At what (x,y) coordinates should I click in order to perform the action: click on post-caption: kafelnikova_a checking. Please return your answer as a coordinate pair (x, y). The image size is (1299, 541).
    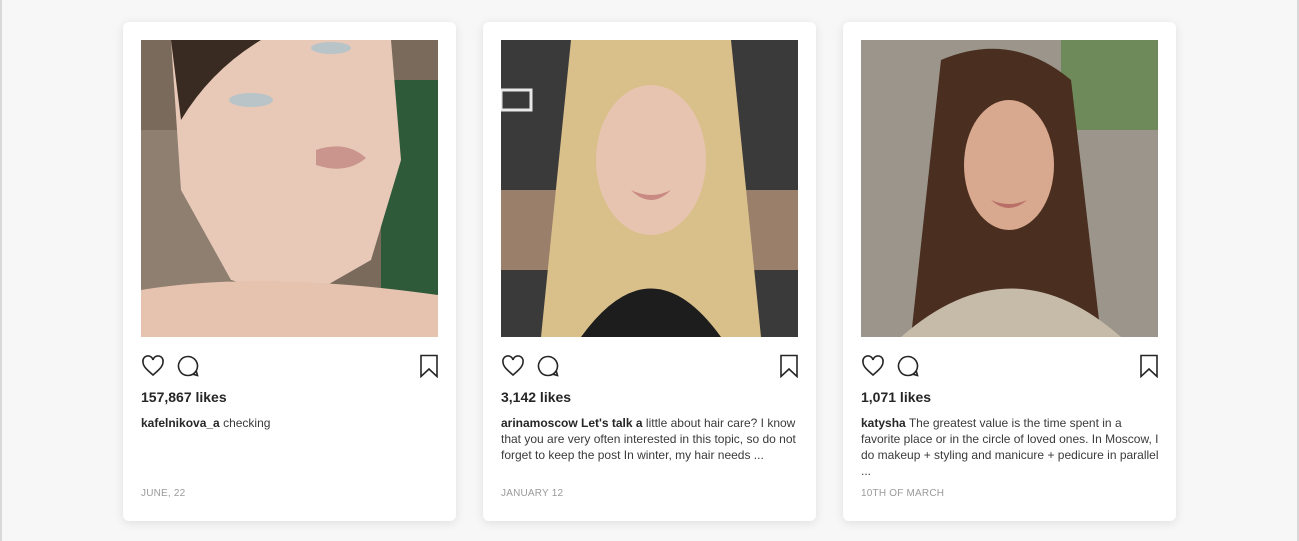
    Looking at the image, I should click on (291, 423).